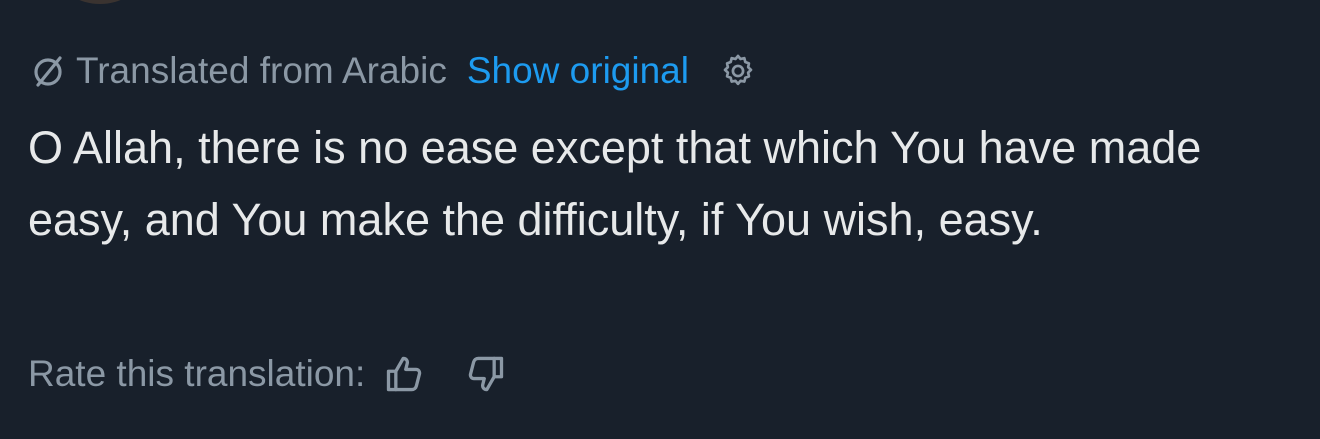 This screenshot has width=1320, height=439. Describe the element at coordinates (48, 71) in the screenshot. I see `translate-icon` at that location.